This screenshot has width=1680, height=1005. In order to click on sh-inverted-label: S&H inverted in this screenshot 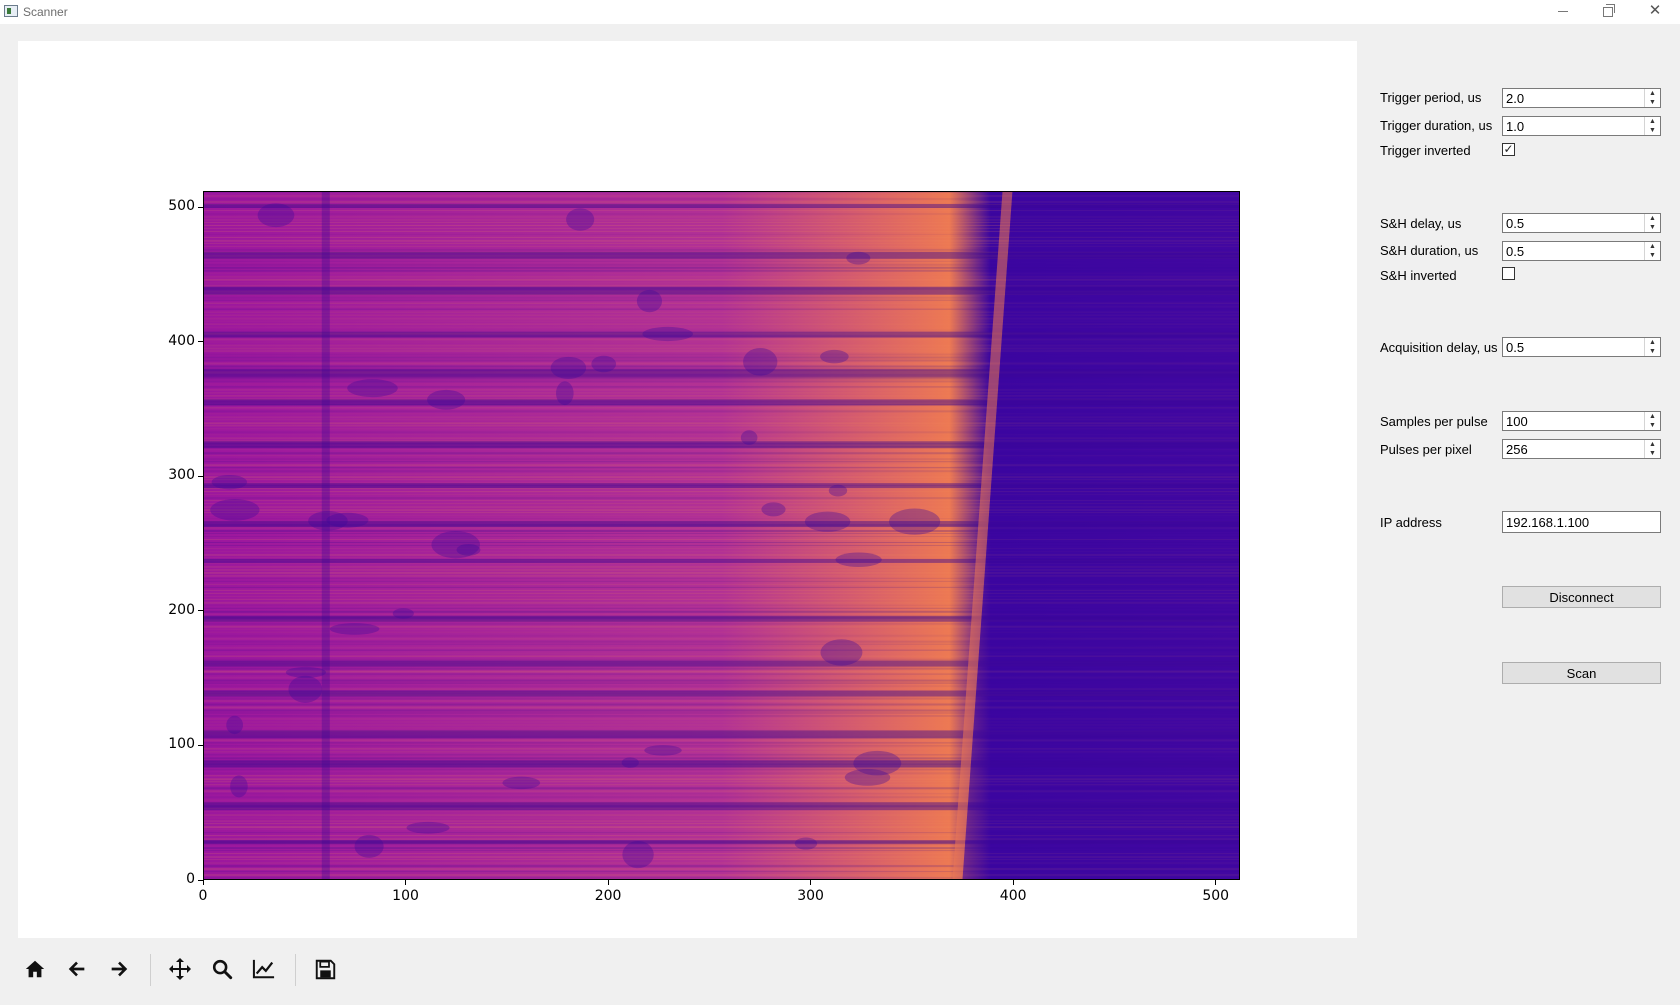, I will do `click(1418, 275)`.